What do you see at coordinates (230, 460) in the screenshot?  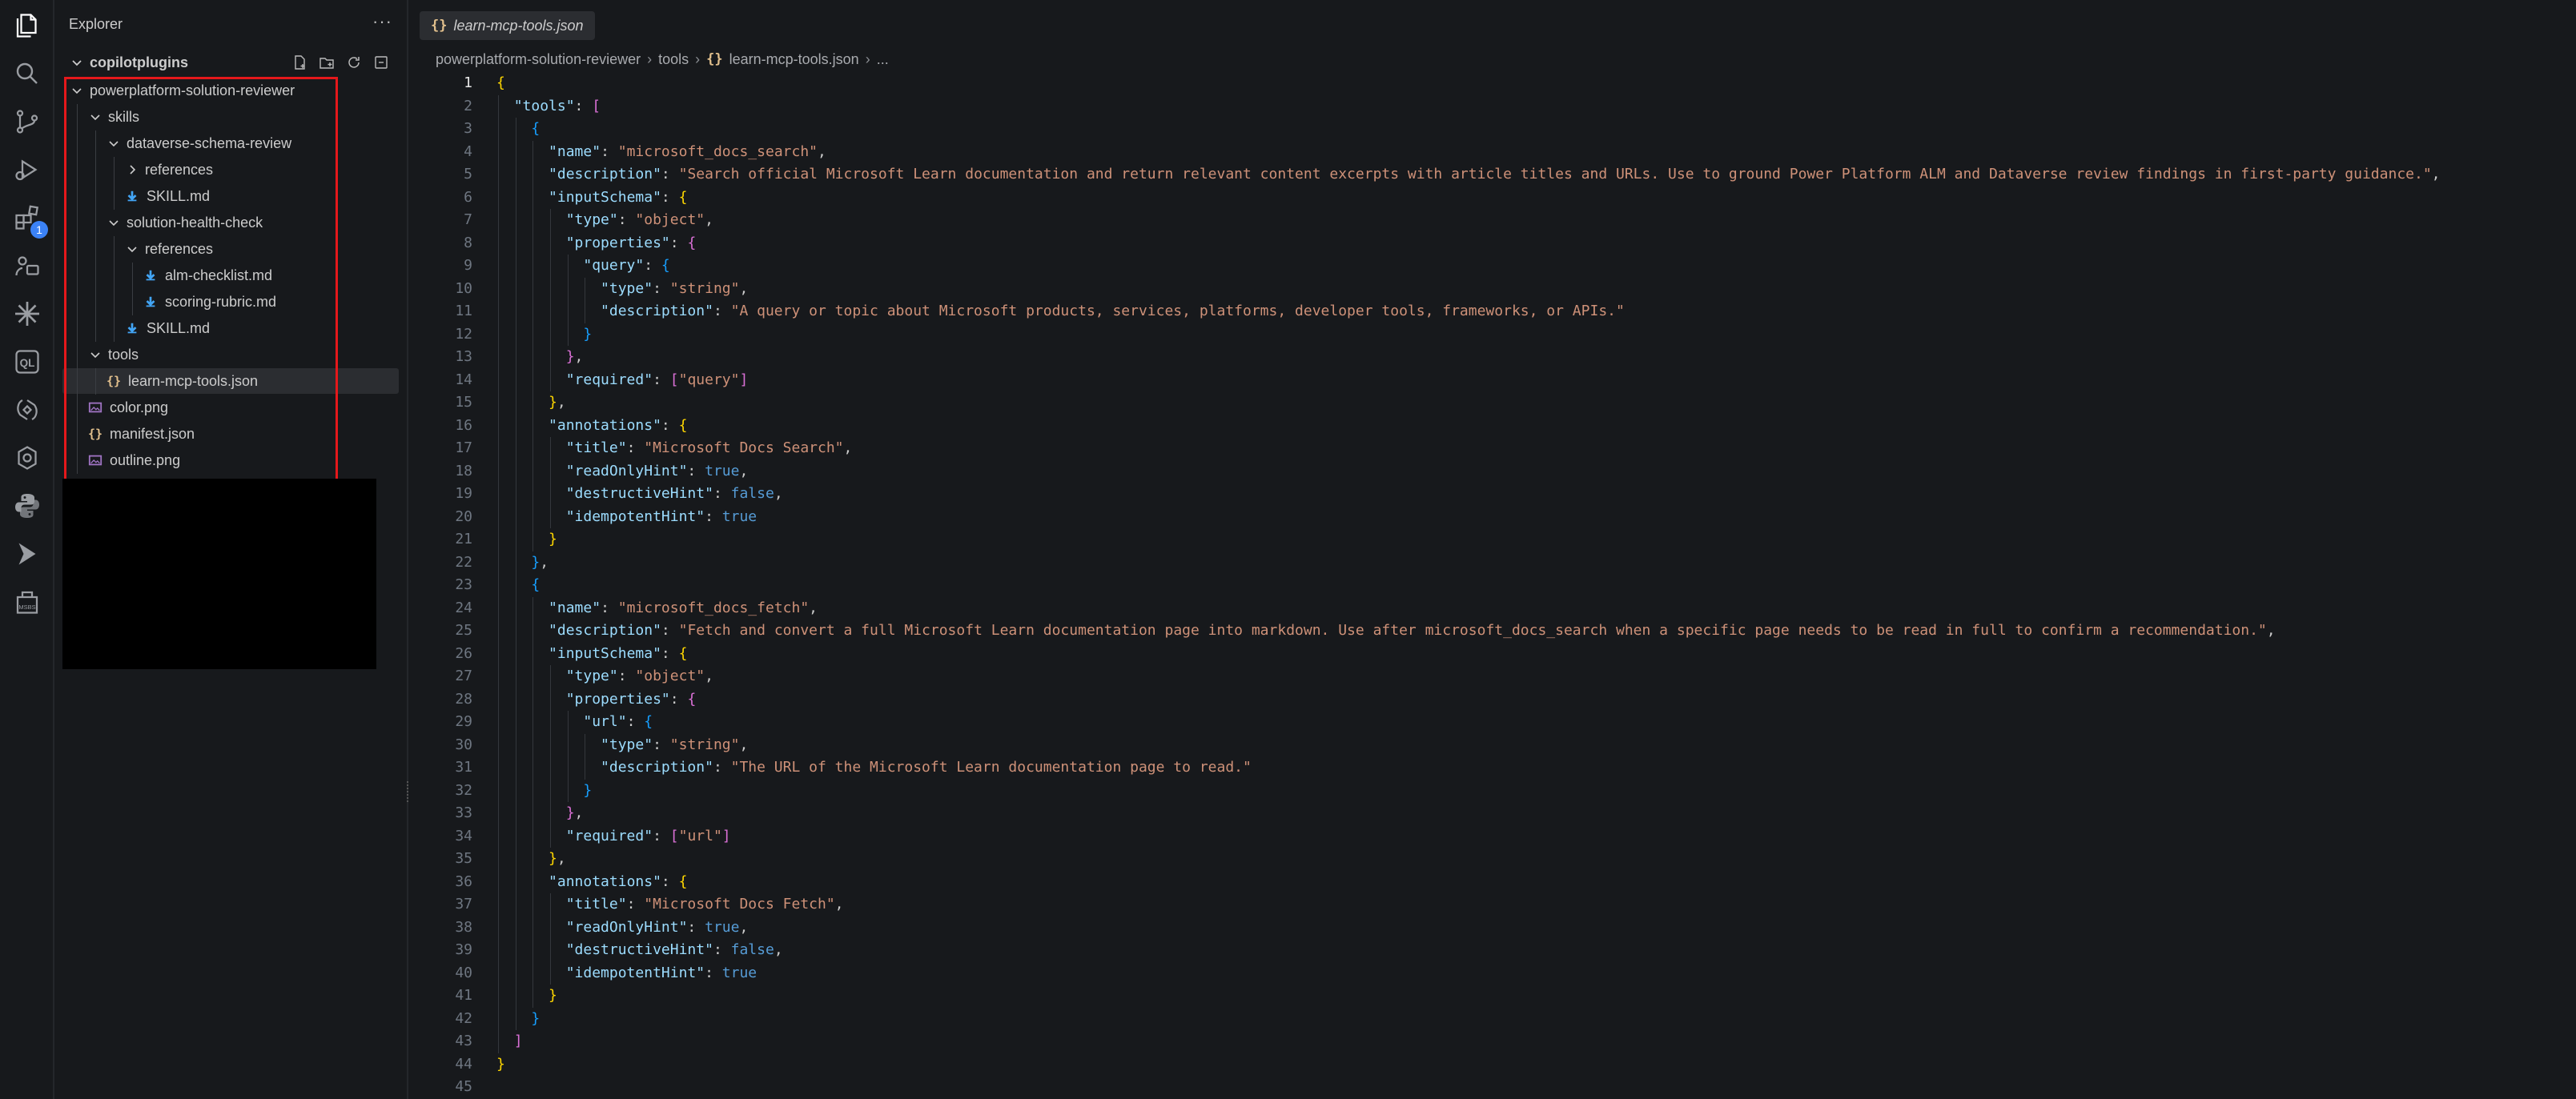 I see `tree-file: outline.png` at bounding box center [230, 460].